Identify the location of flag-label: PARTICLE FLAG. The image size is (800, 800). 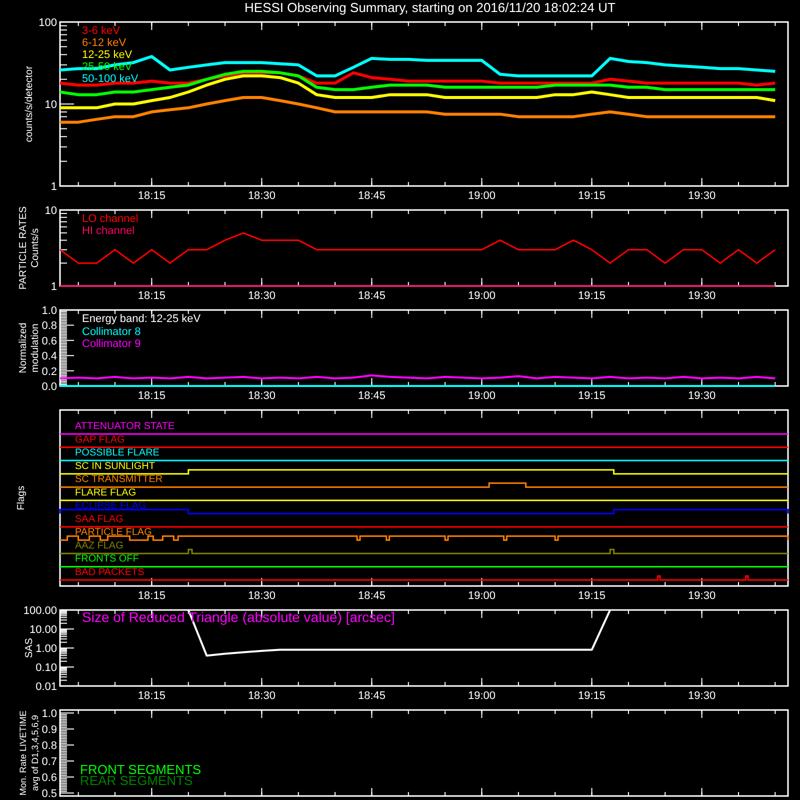
(113, 532).